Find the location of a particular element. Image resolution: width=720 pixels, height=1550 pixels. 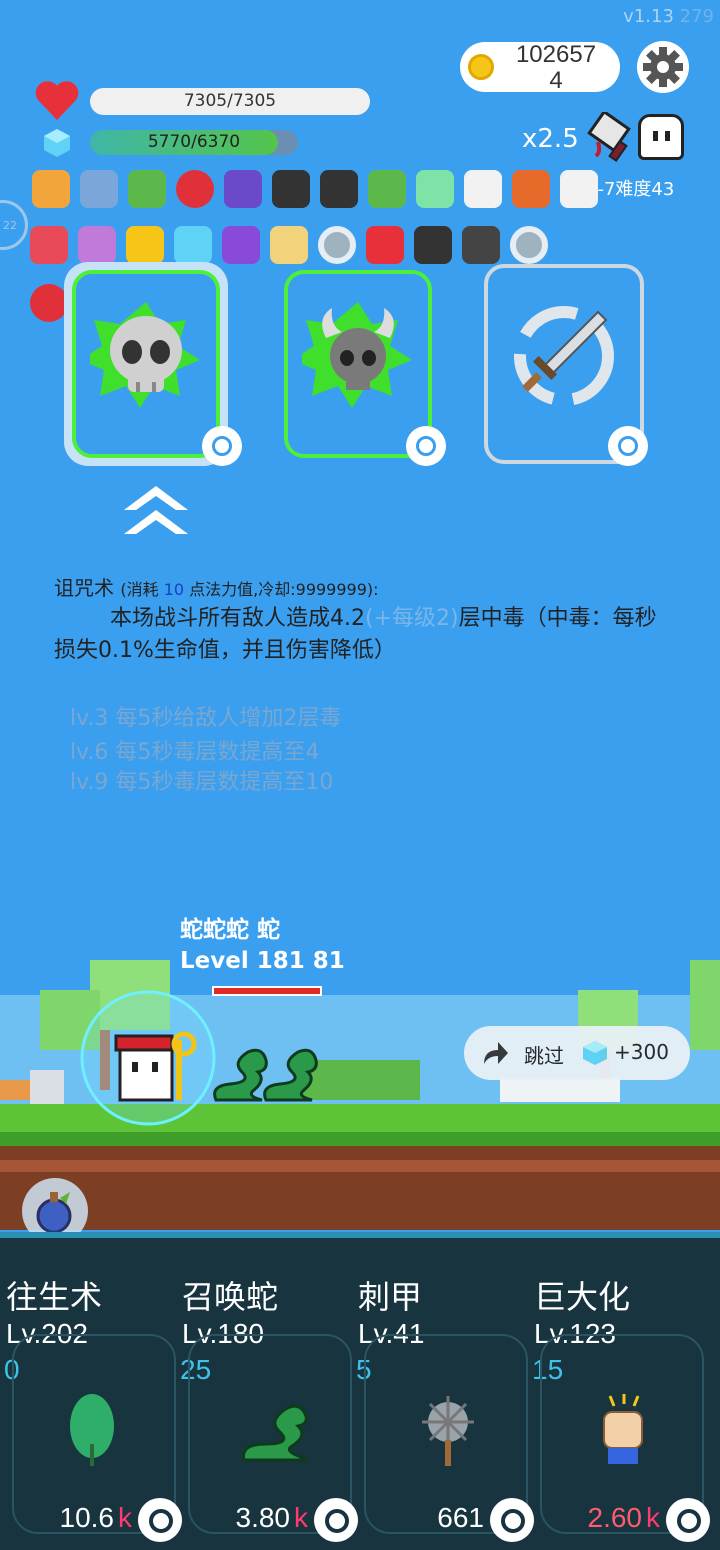

coin-icon is located at coordinates (481, 67).